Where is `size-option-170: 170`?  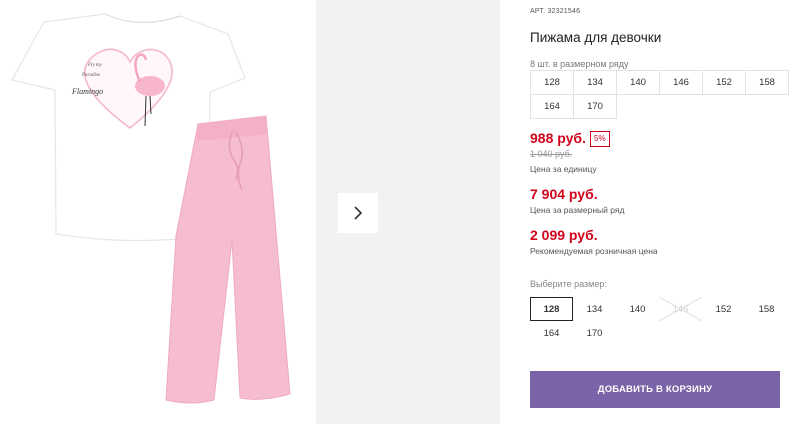
size-option-170: 170 is located at coordinates (594, 333).